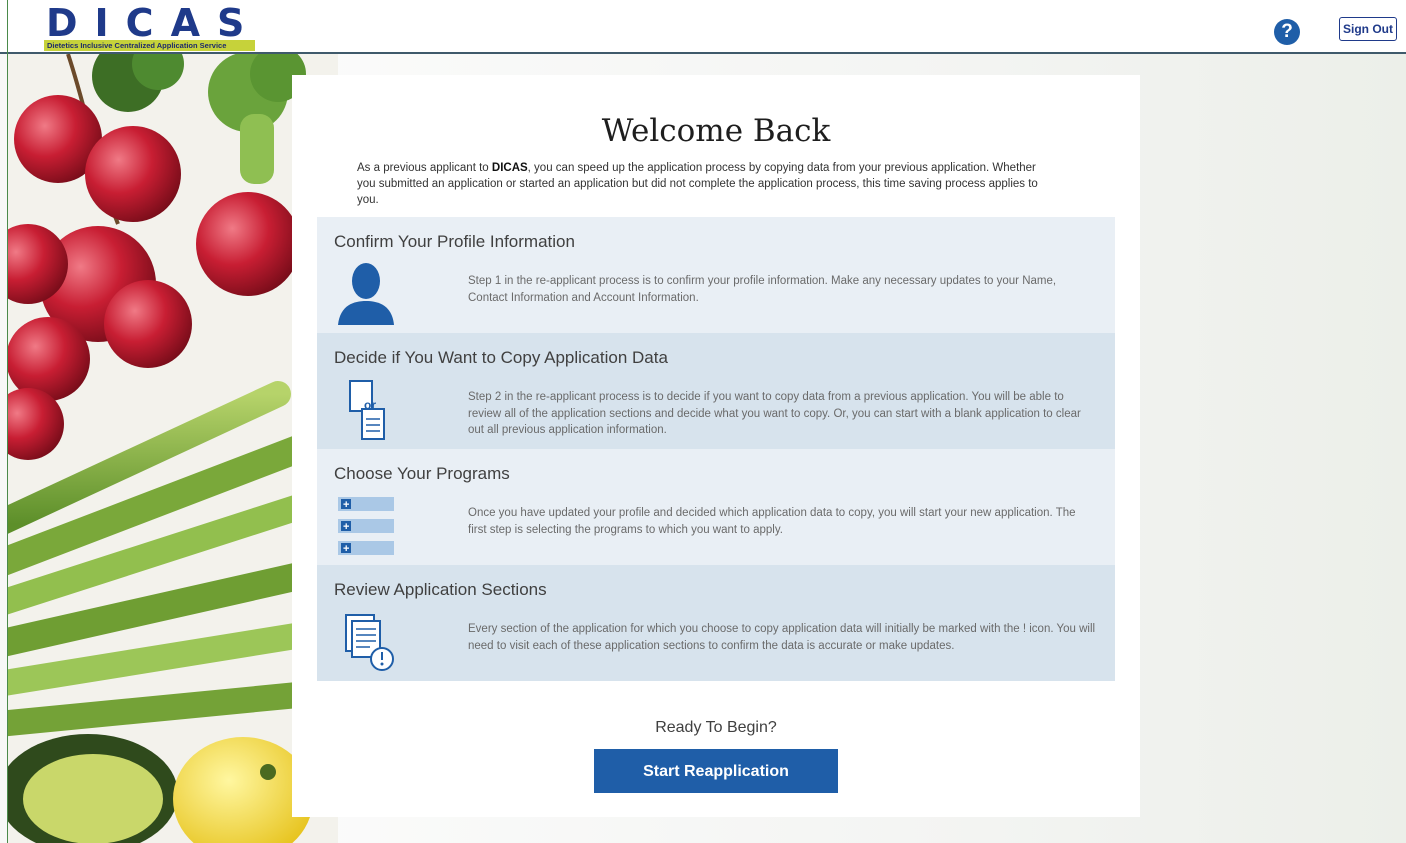 The width and height of the screenshot is (1406, 843). Describe the element at coordinates (716, 727) in the screenshot. I see `ready-prompt: Ready To Begin?` at that location.